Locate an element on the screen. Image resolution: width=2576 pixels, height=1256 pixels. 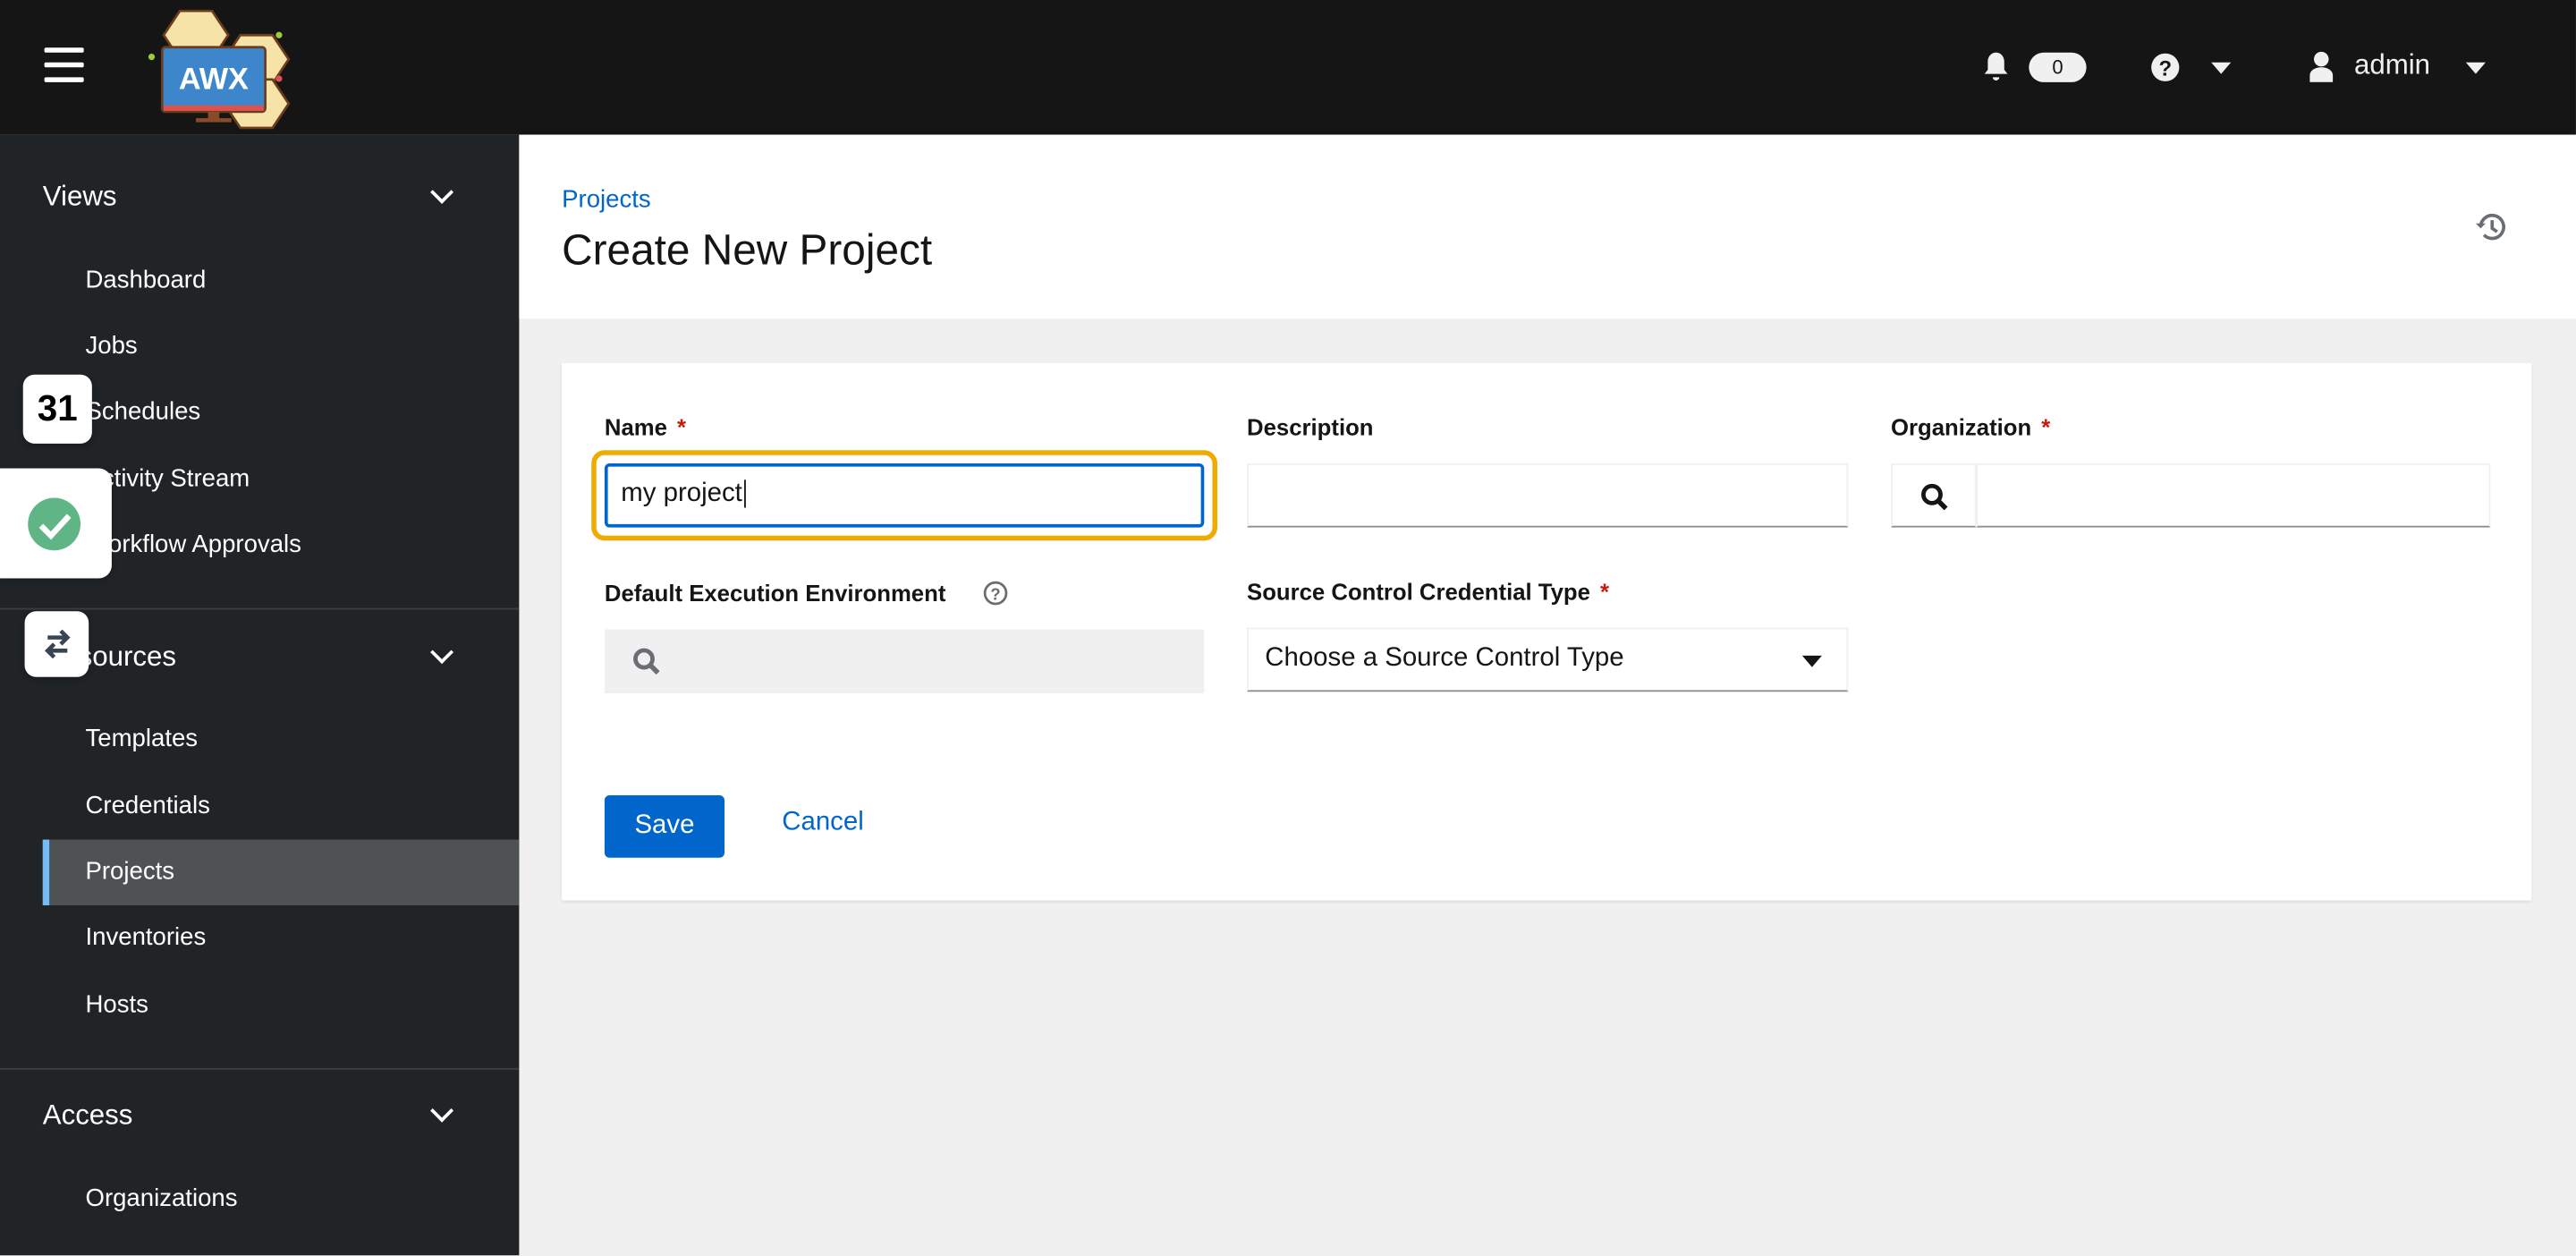
help-circle-icon: ? is located at coordinates (995, 593).